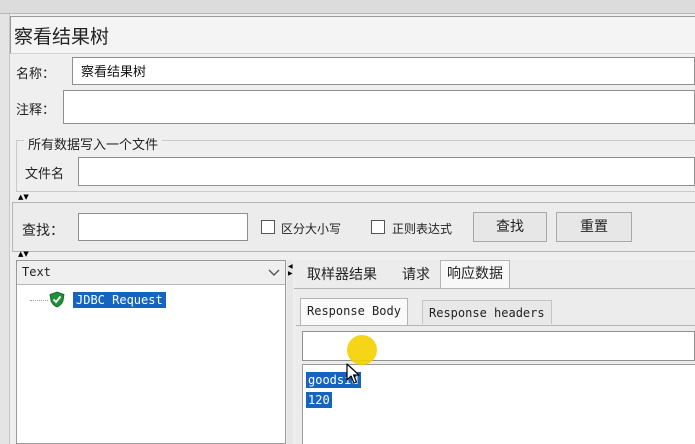  What do you see at coordinates (353, 373) in the screenshot?
I see `mouse-pointer-icon` at bounding box center [353, 373].